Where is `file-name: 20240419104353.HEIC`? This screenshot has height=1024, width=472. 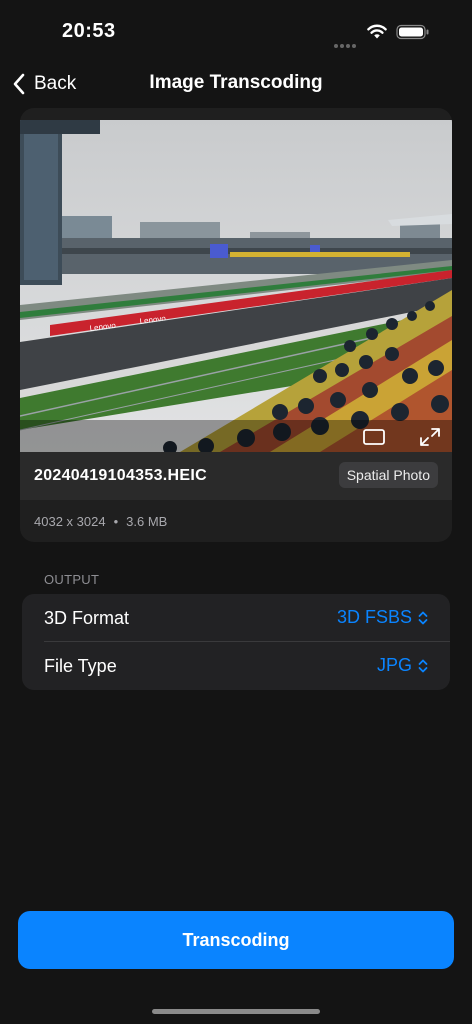
file-name: 20240419104353.HEIC is located at coordinates (120, 475).